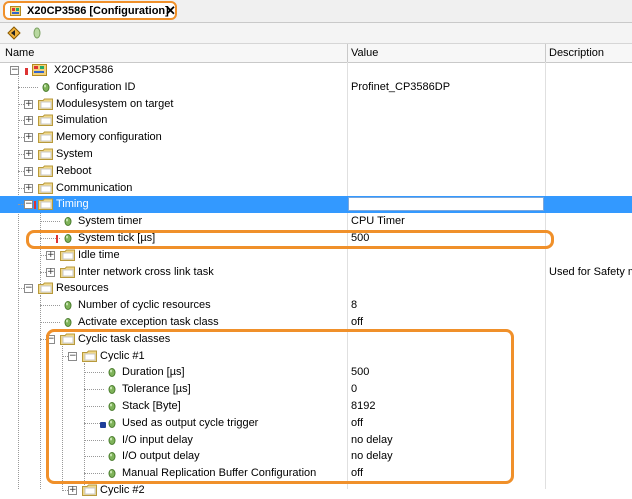  Describe the element at coordinates (161, 456) in the screenshot. I see `tree-row-label: I/O output delay` at that location.